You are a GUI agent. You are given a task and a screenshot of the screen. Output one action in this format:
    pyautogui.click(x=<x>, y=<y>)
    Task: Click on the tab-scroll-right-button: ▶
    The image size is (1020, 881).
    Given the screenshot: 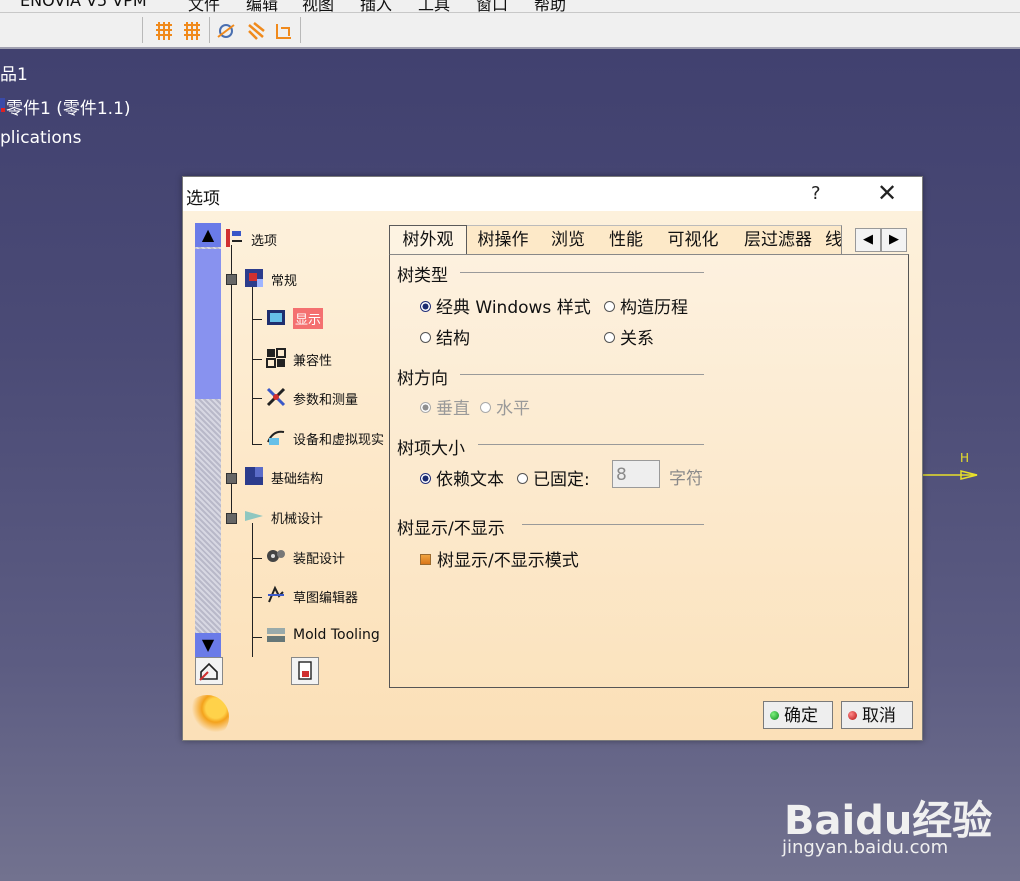 What is the action you would take?
    pyautogui.click(x=894, y=240)
    